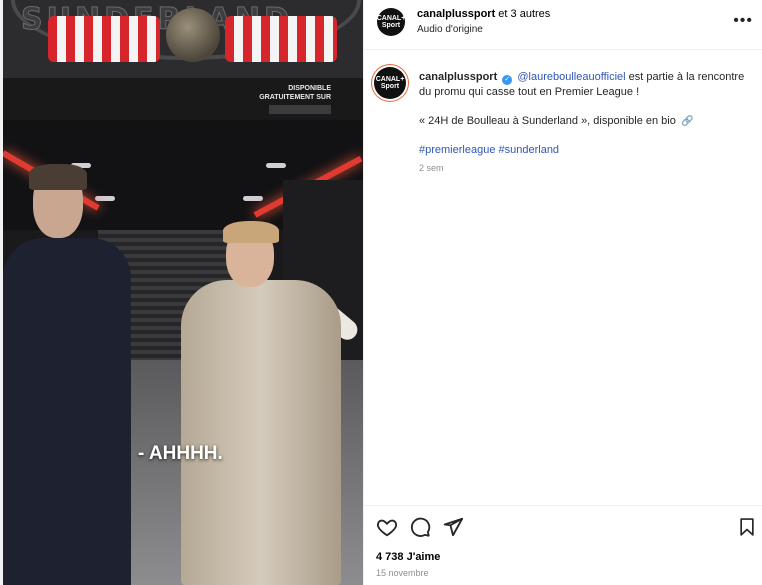  What do you see at coordinates (687, 121) in the screenshot?
I see `link-icon: 🔗` at bounding box center [687, 121].